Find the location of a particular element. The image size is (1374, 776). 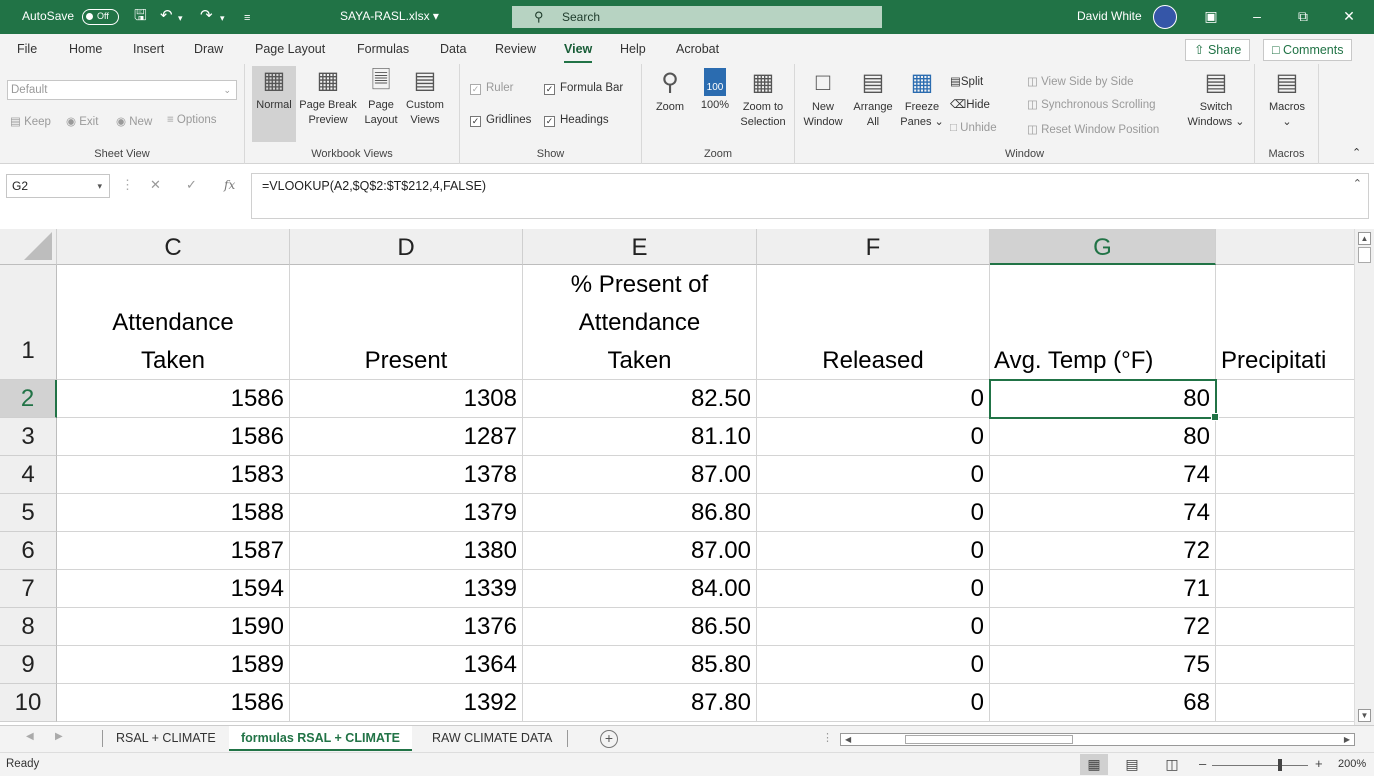

scroll-left-icon: ◀ is located at coordinates (848, 739).